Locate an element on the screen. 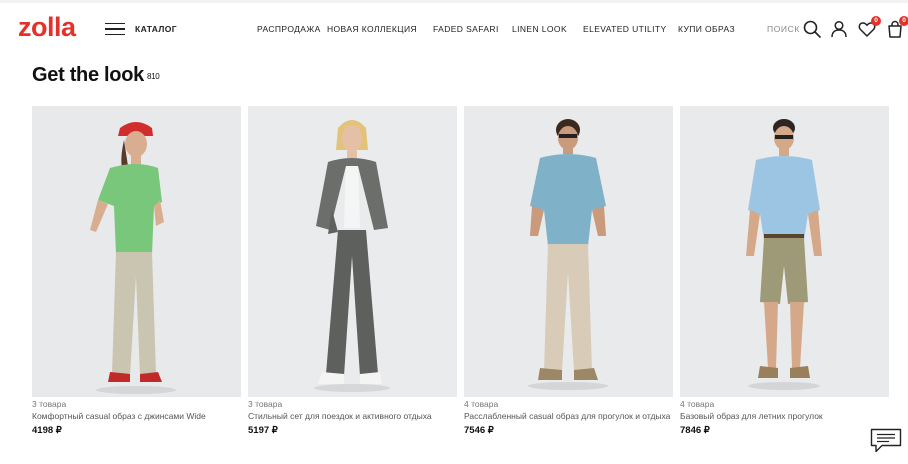  search-label: ПОИСК is located at coordinates (783, 29).